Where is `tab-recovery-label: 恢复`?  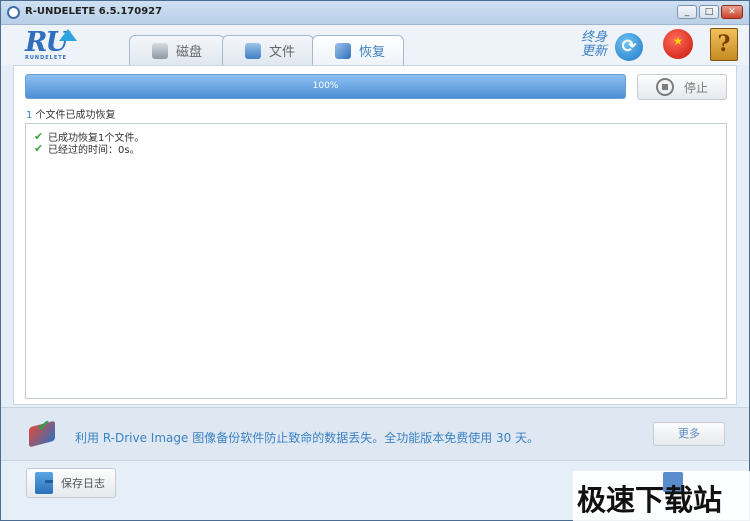 tab-recovery-label: 恢复 is located at coordinates (372, 52).